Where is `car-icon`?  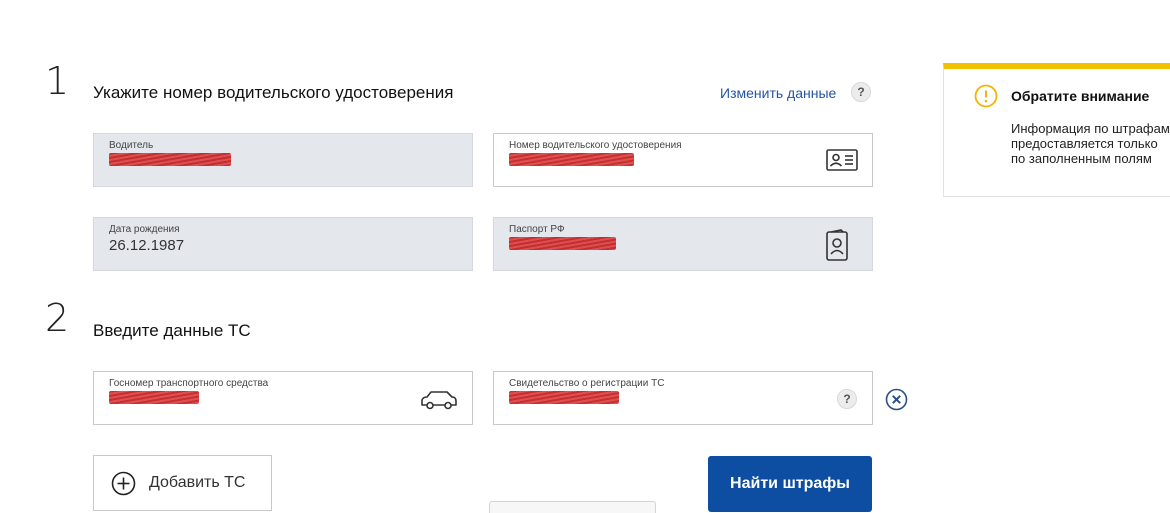 car-icon is located at coordinates (439, 402).